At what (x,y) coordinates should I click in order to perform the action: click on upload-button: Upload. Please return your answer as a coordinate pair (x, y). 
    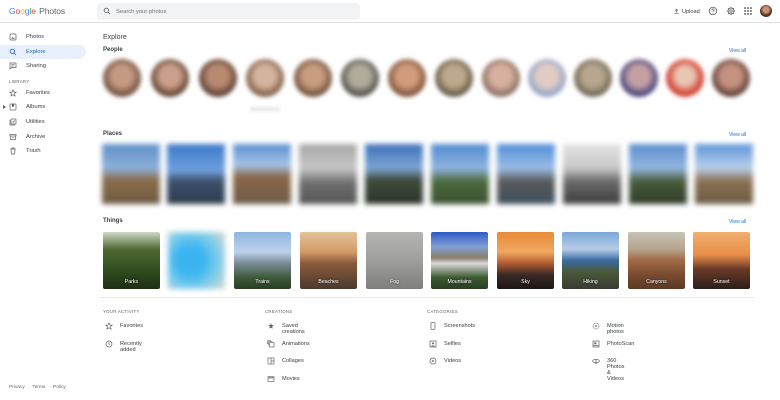
    Looking at the image, I should click on (686, 11).